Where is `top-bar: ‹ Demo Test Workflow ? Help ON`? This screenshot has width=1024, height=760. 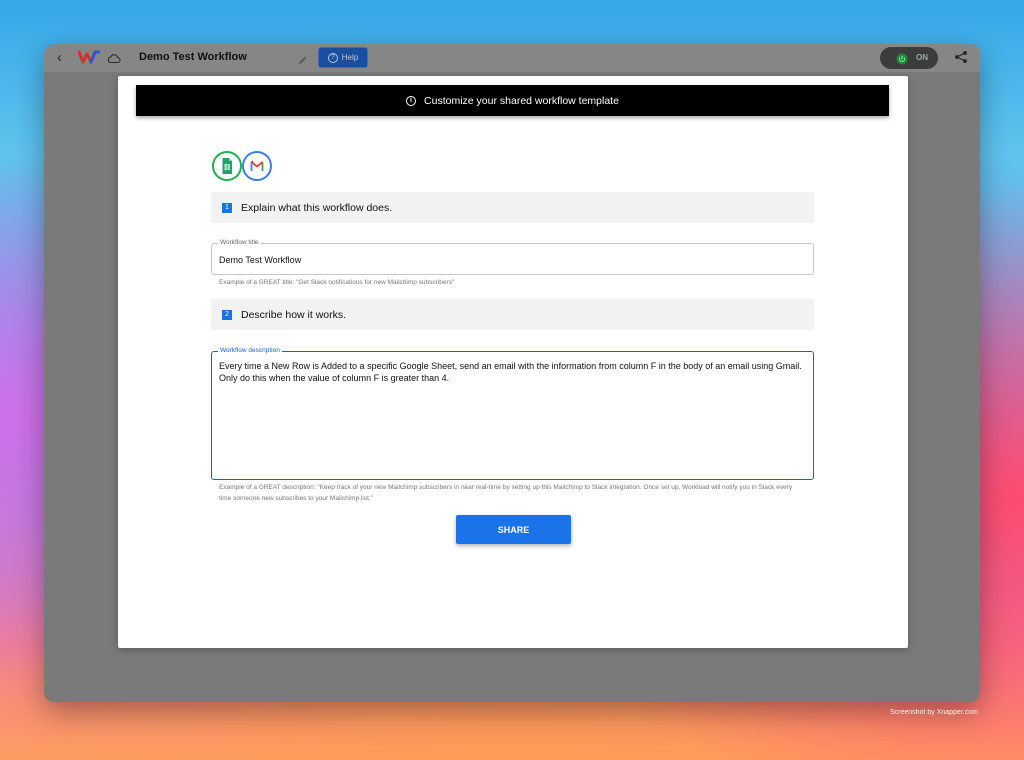 top-bar: ‹ Demo Test Workflow ? Help ON is located at coordinates (512, 58).